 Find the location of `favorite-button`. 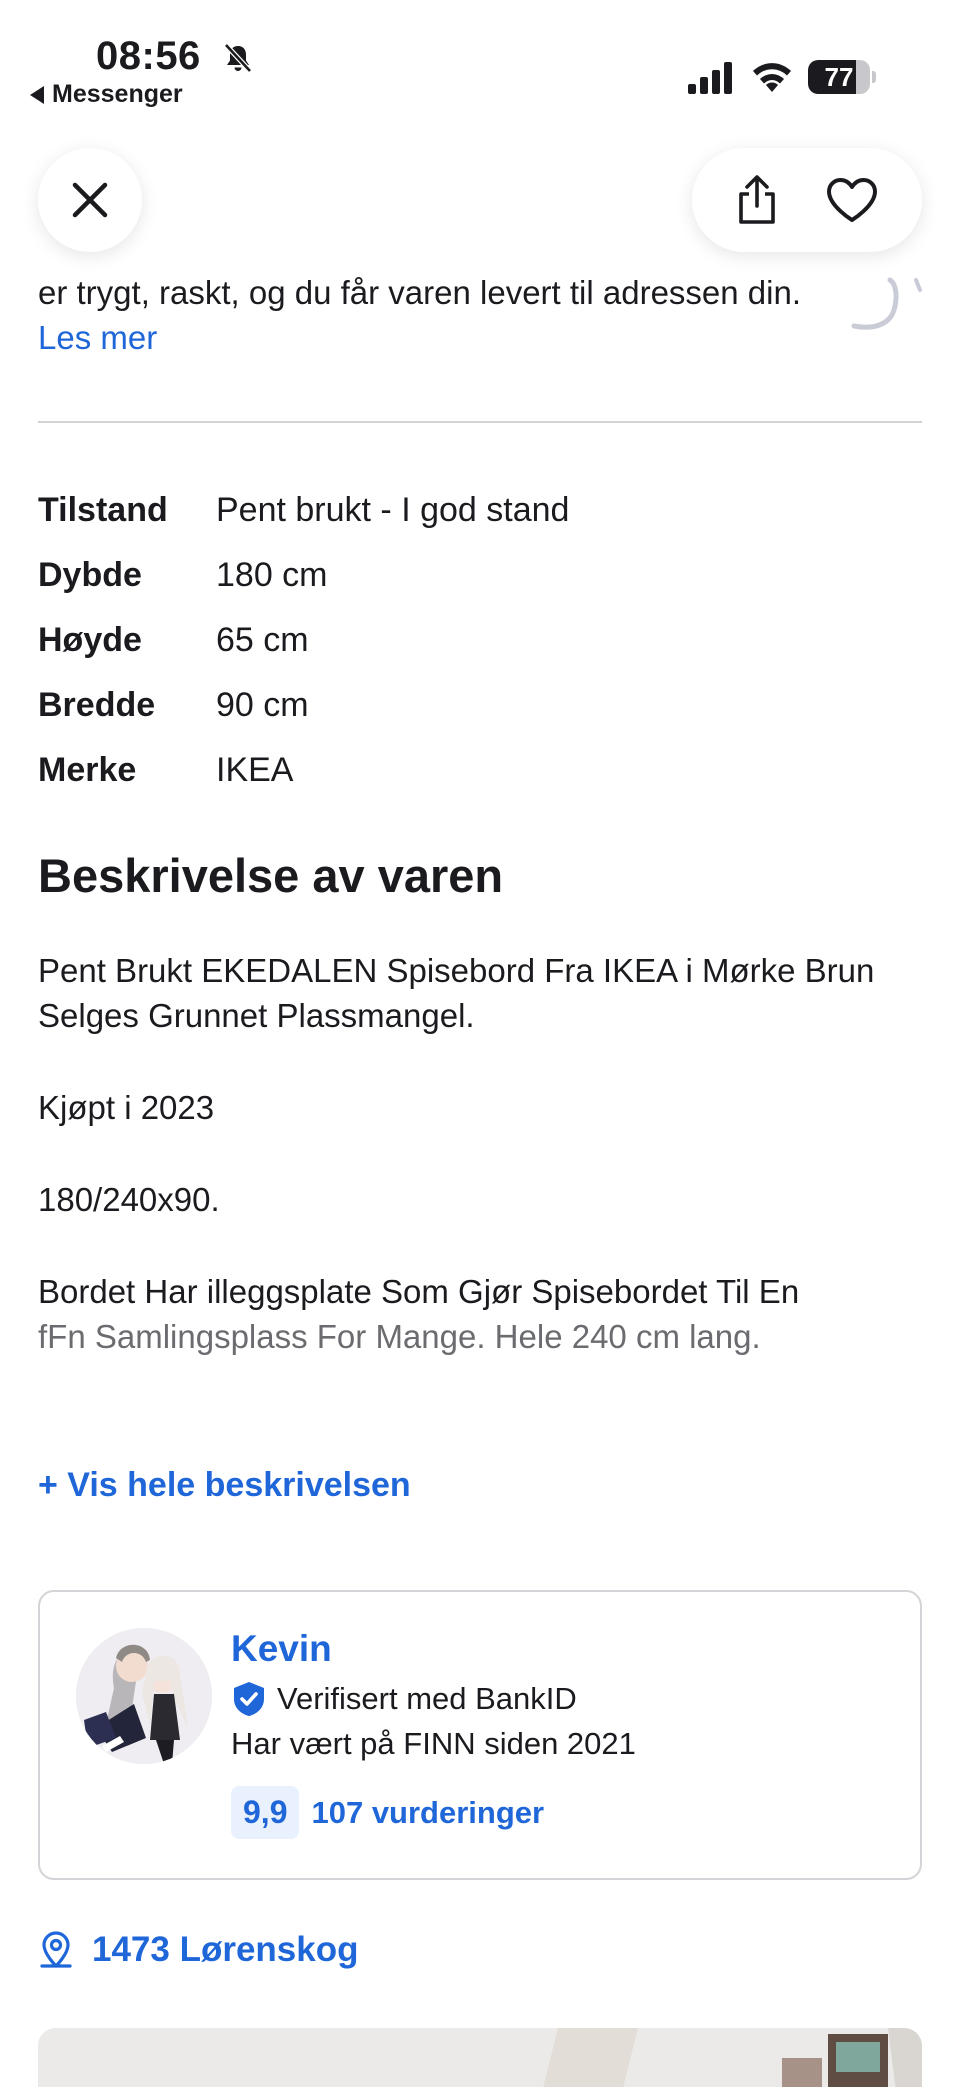

favorite-button is located at coordinates (852, 200).